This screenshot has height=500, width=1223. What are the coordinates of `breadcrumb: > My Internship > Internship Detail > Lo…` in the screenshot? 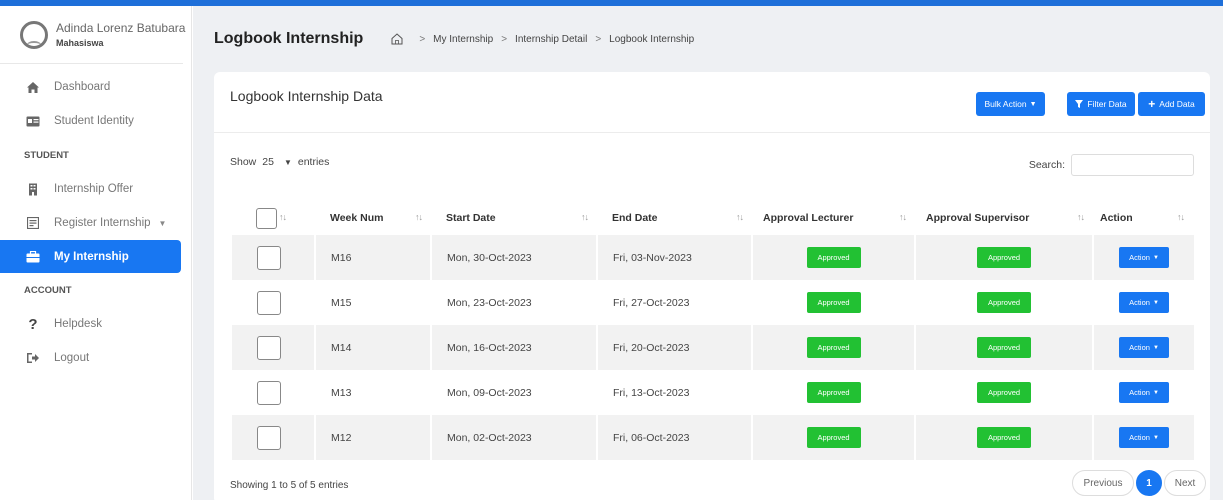 It's located at (542, 39).